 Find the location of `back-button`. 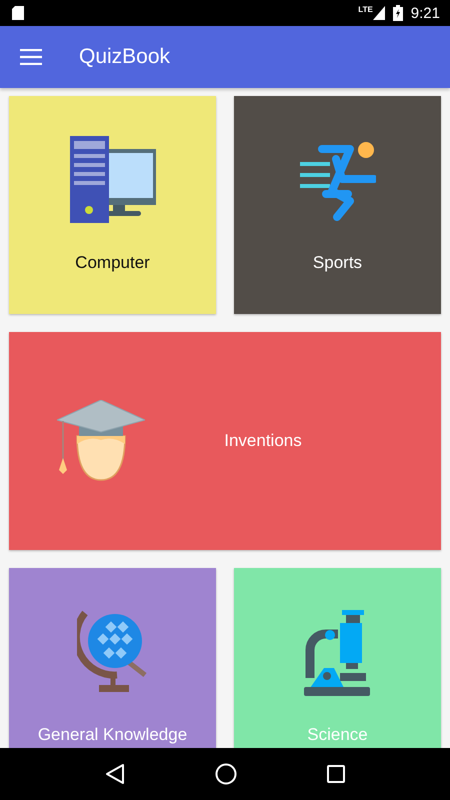

back-button is located at coordinates (115, 774).